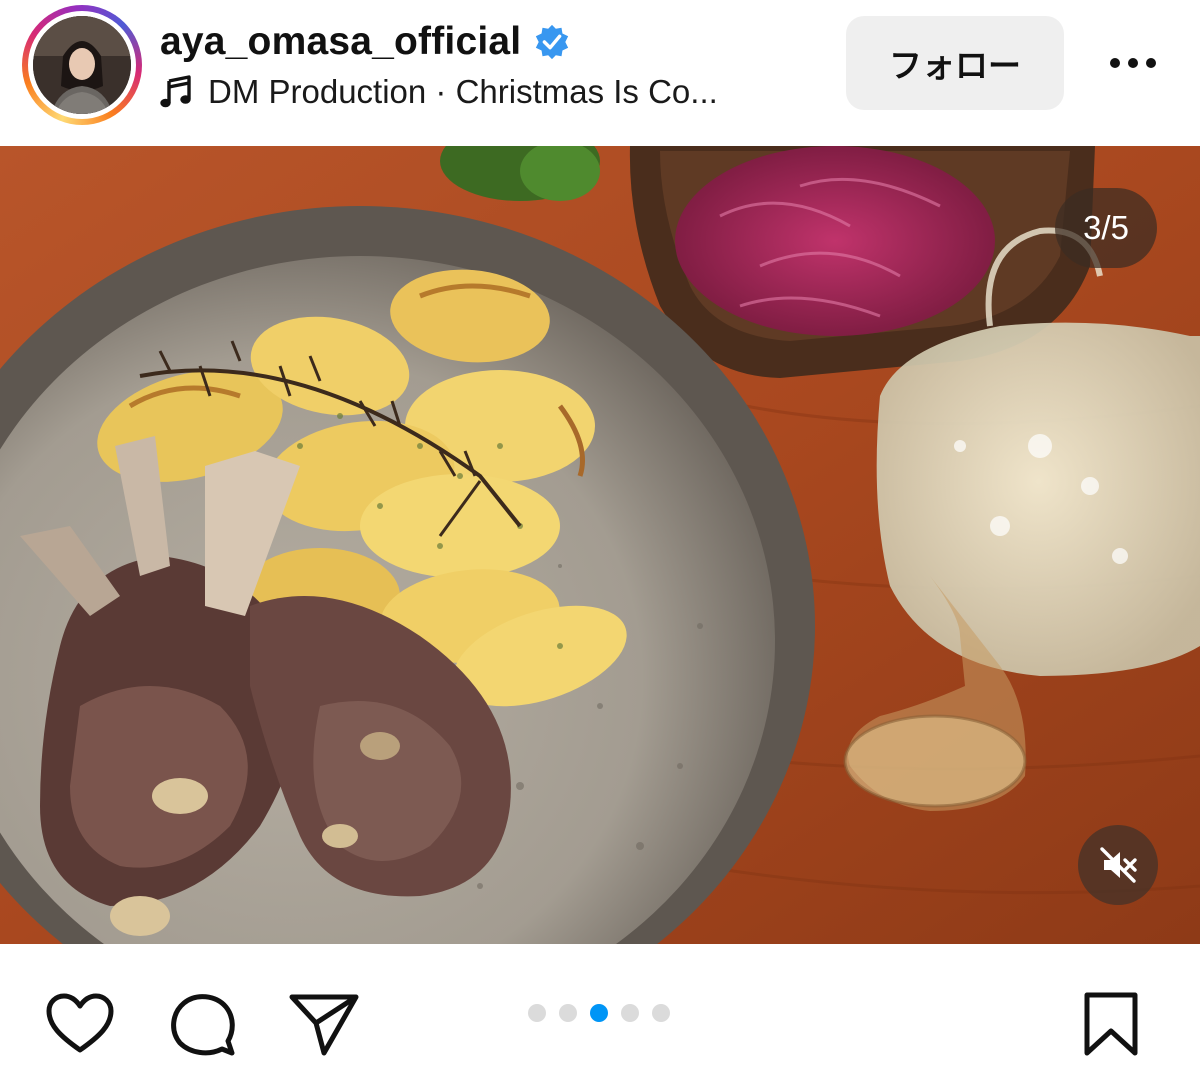 The width and height of the screenshot is (1200, 1075). What do you see at coordinates (1106, 228) in the screenshot?
I see `media-counter: 3/5` at bounding box center [1106, 228].